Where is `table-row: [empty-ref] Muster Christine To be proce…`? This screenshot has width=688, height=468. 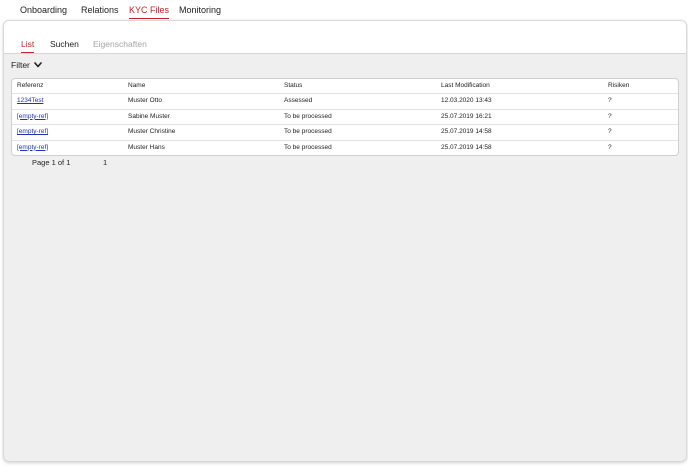 table-row: [empty-ref] Muster Christine To be proce… is located at coordinates (345, 133).